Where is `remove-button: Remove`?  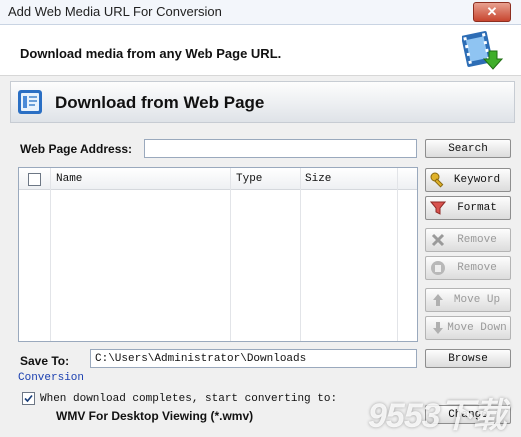
remove-button: Remove is located at coordinates (468, 240).